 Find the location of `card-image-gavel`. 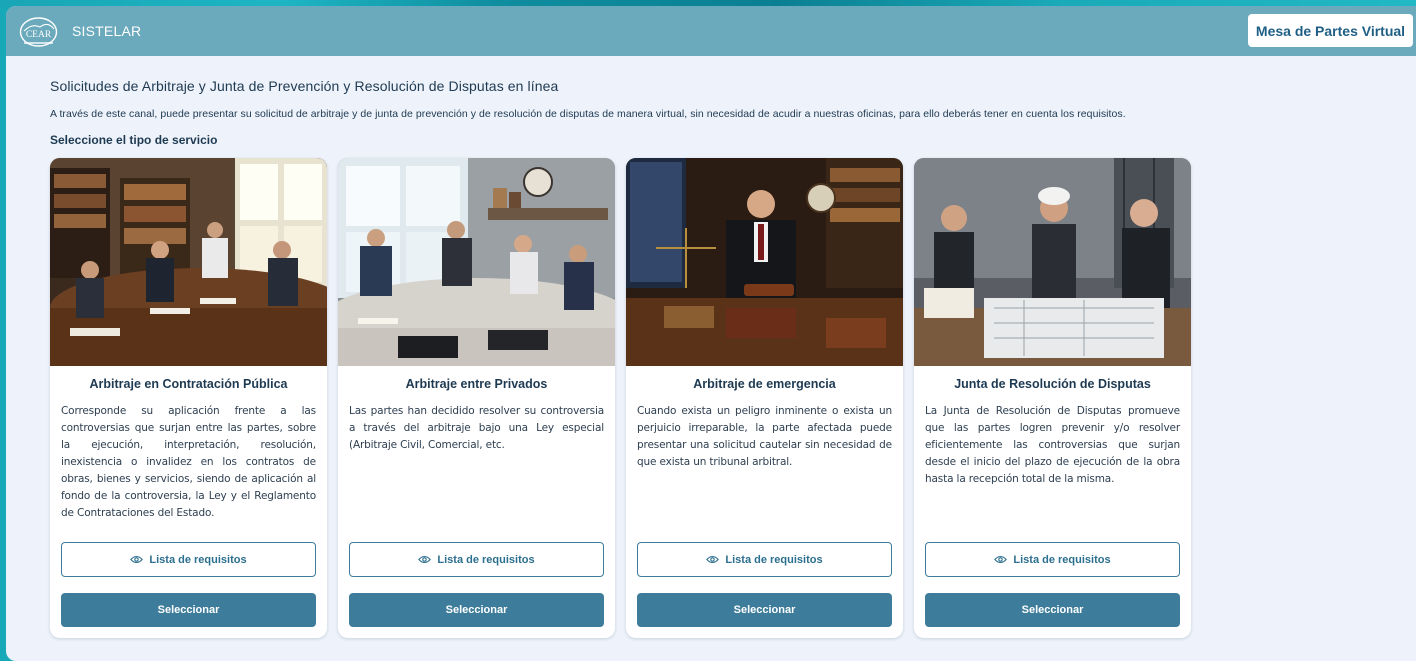

card-image-gavel is located at coordinates (764, 262).